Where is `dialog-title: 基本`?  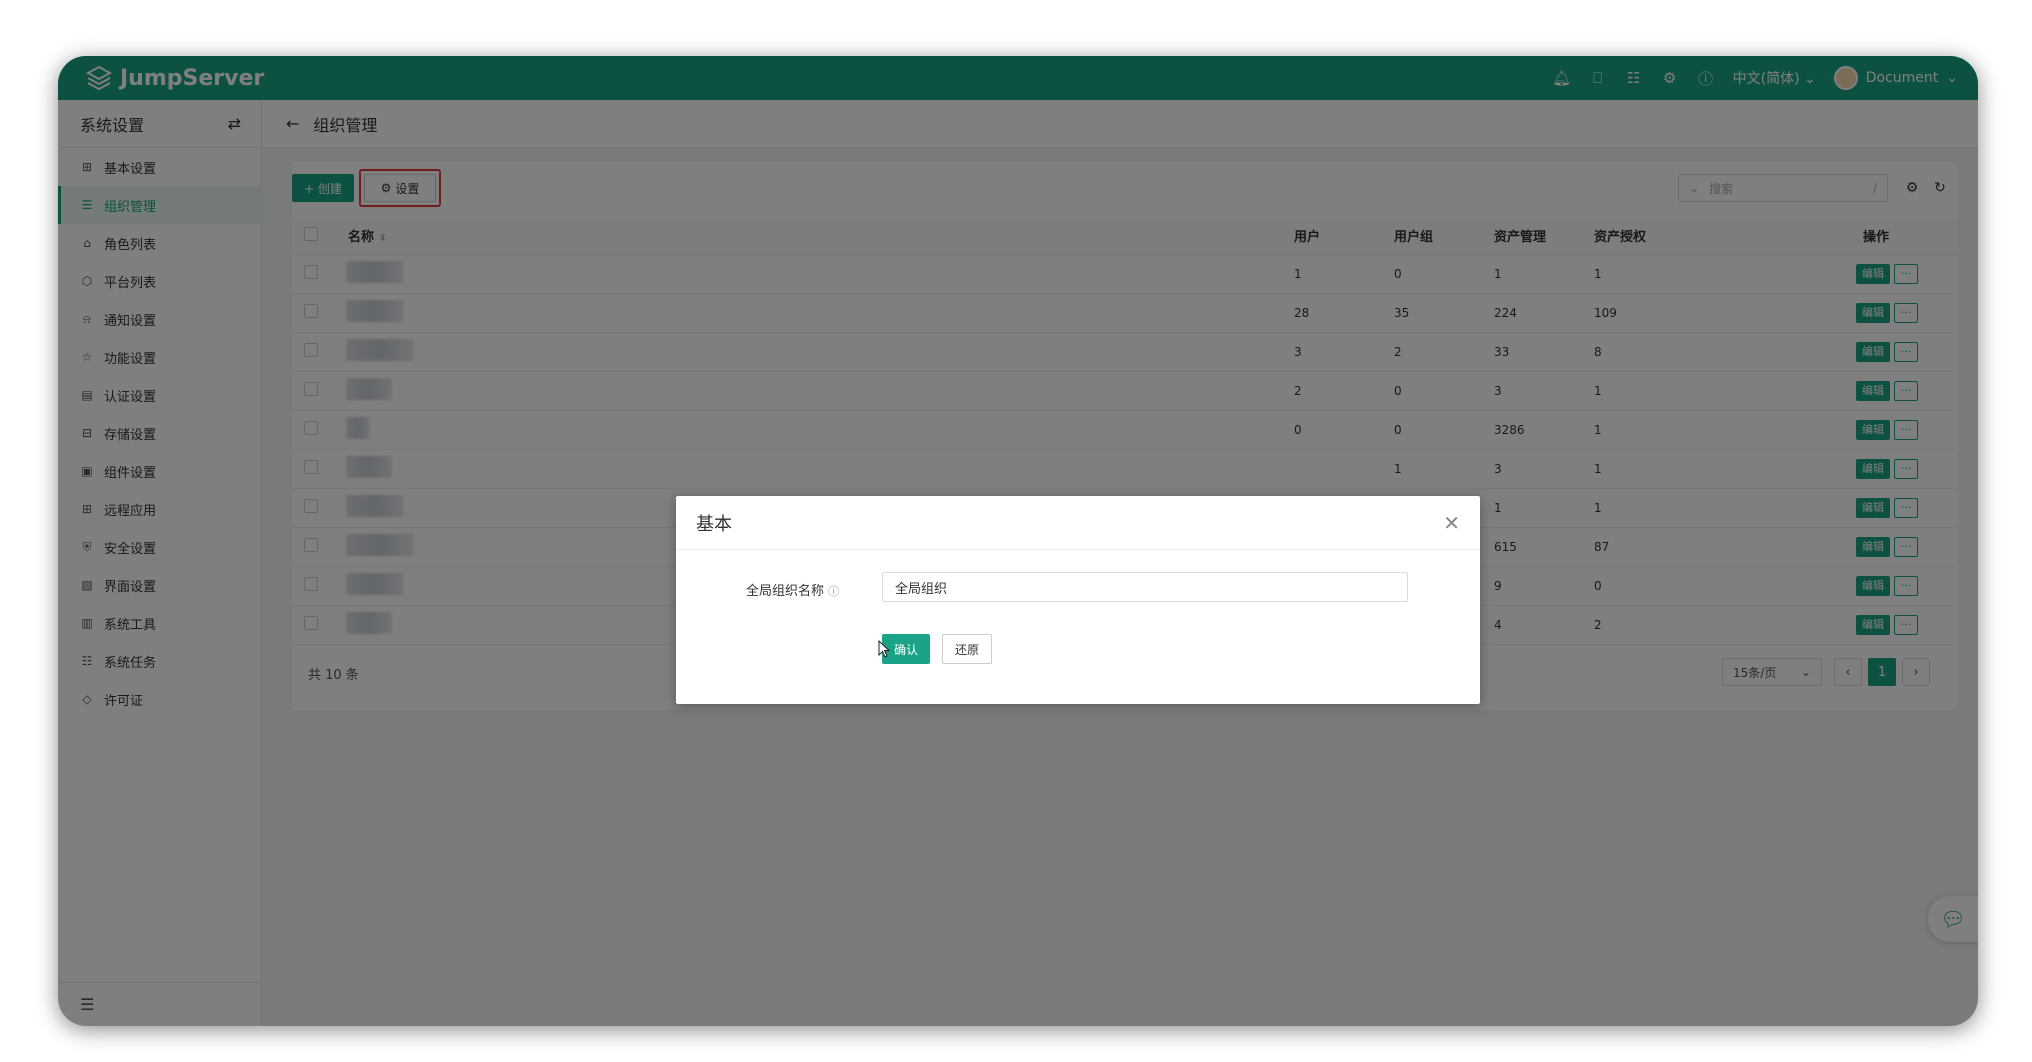 dialog-title: 基本 is located at coordinates (714, 524).